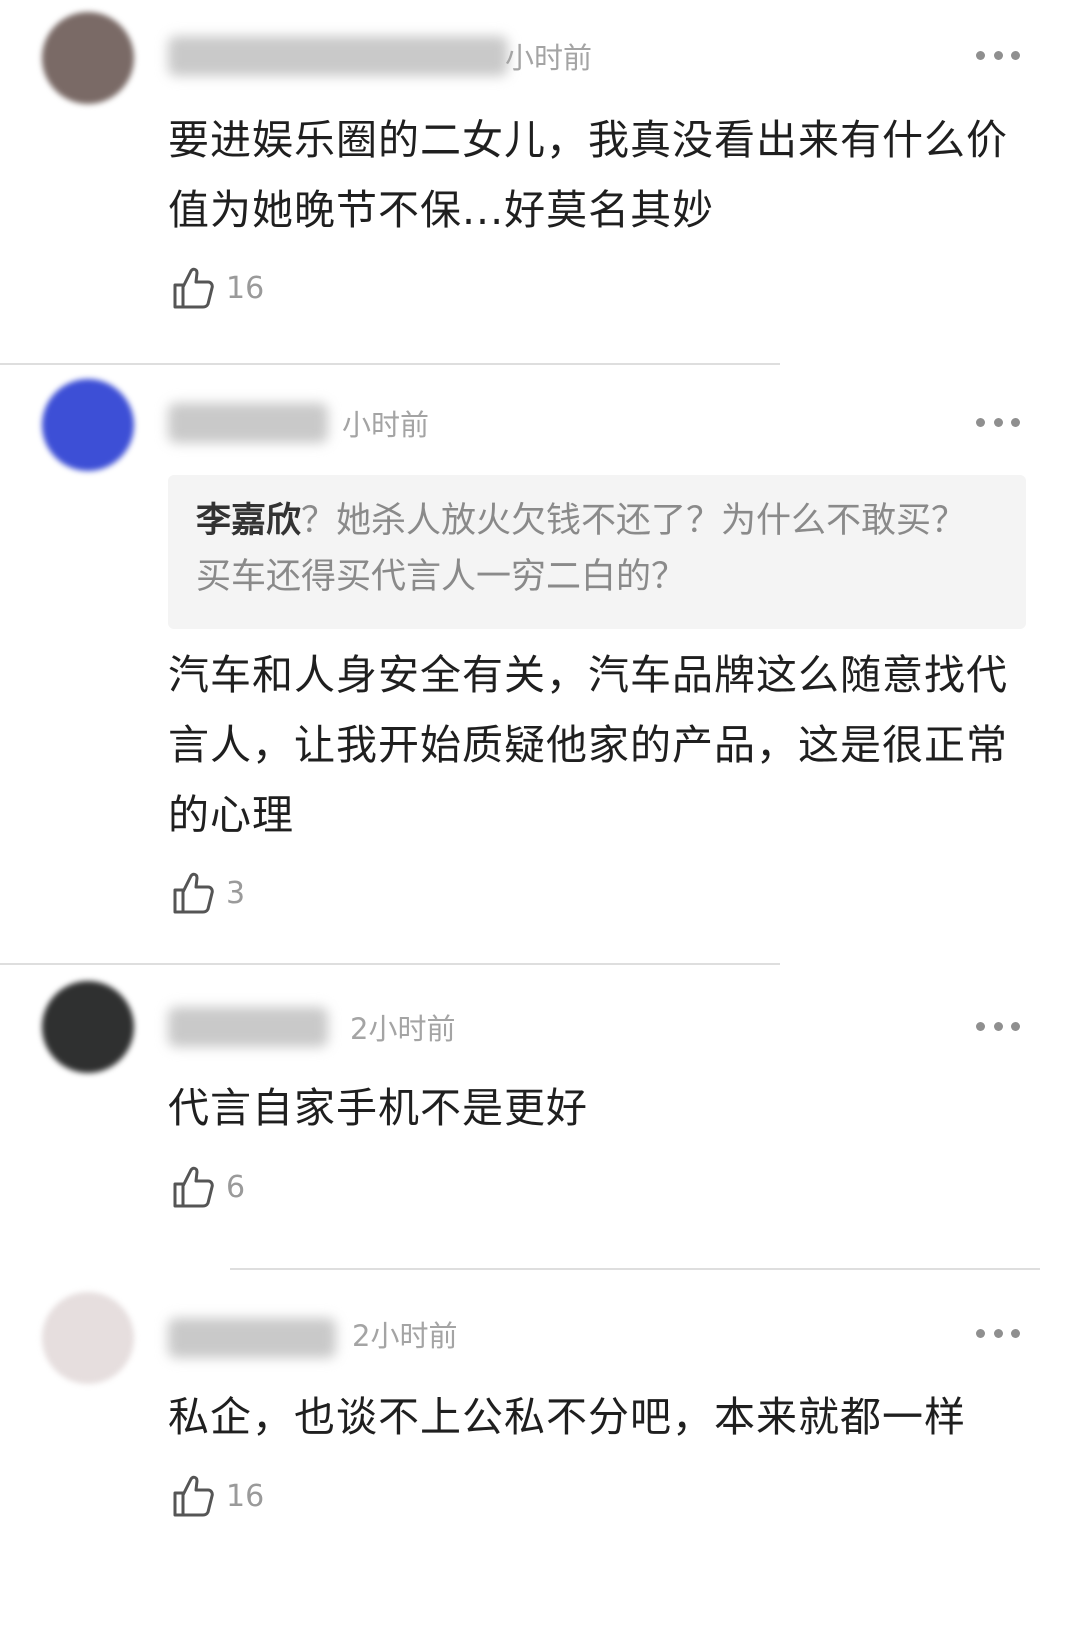  I want to click on like-button: 3, so click(208, 893).